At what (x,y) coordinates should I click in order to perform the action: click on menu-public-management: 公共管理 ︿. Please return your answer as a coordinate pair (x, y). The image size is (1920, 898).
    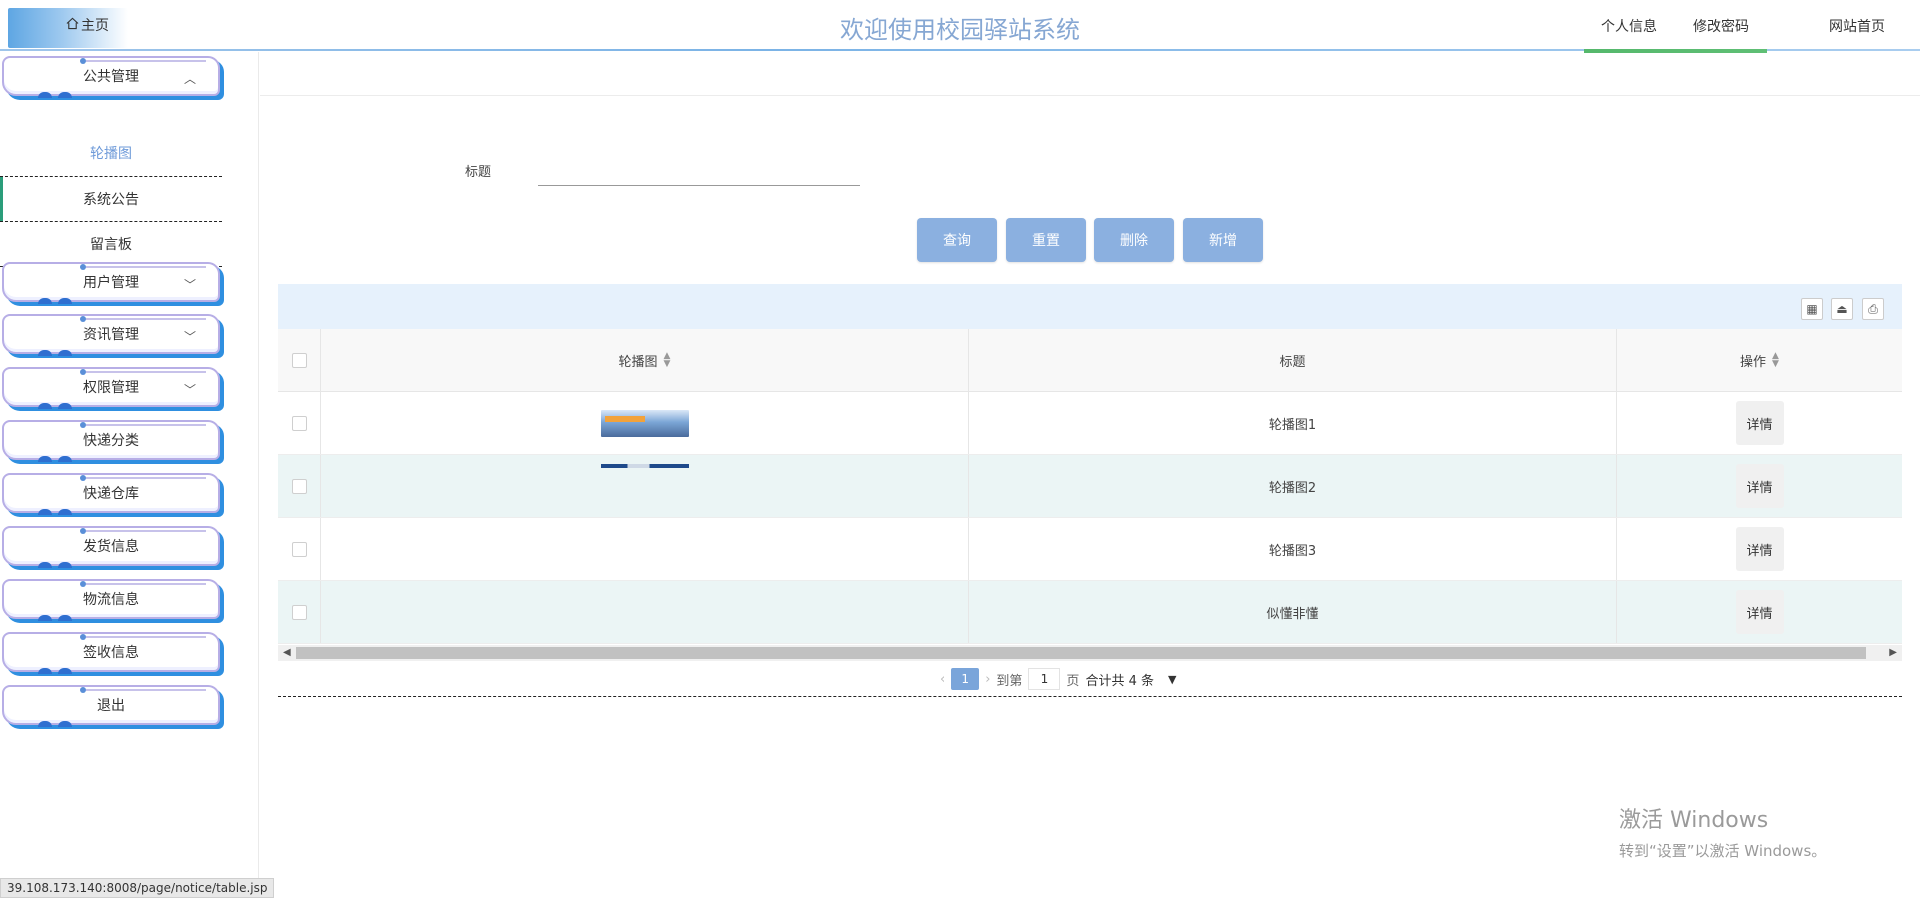
    Looking at the image, I should click on (111, 77).